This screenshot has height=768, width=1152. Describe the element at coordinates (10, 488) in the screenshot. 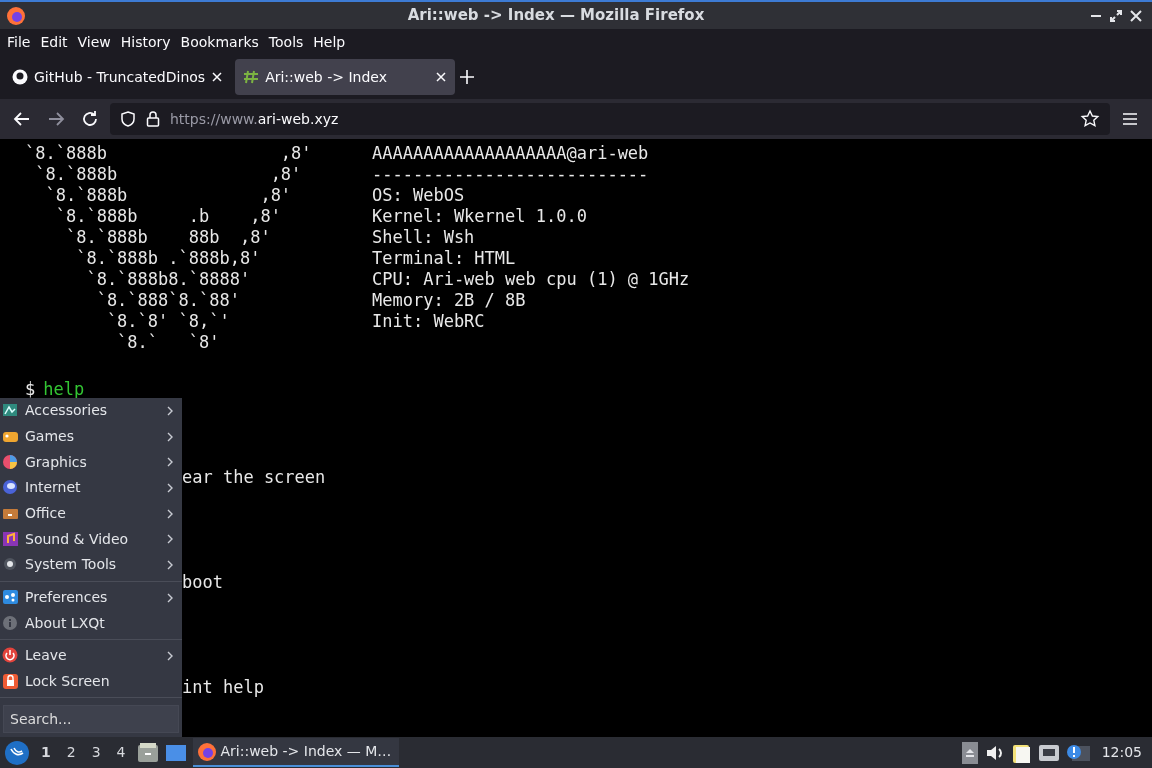

I see `globe-icon` at that location.